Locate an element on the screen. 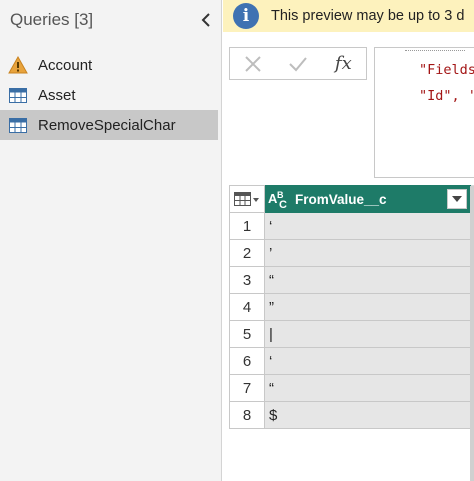 This screenshot has width=474, height=481. preview-info-banner: i This preview may be up to 3 d is located at coordinates (348, 16).